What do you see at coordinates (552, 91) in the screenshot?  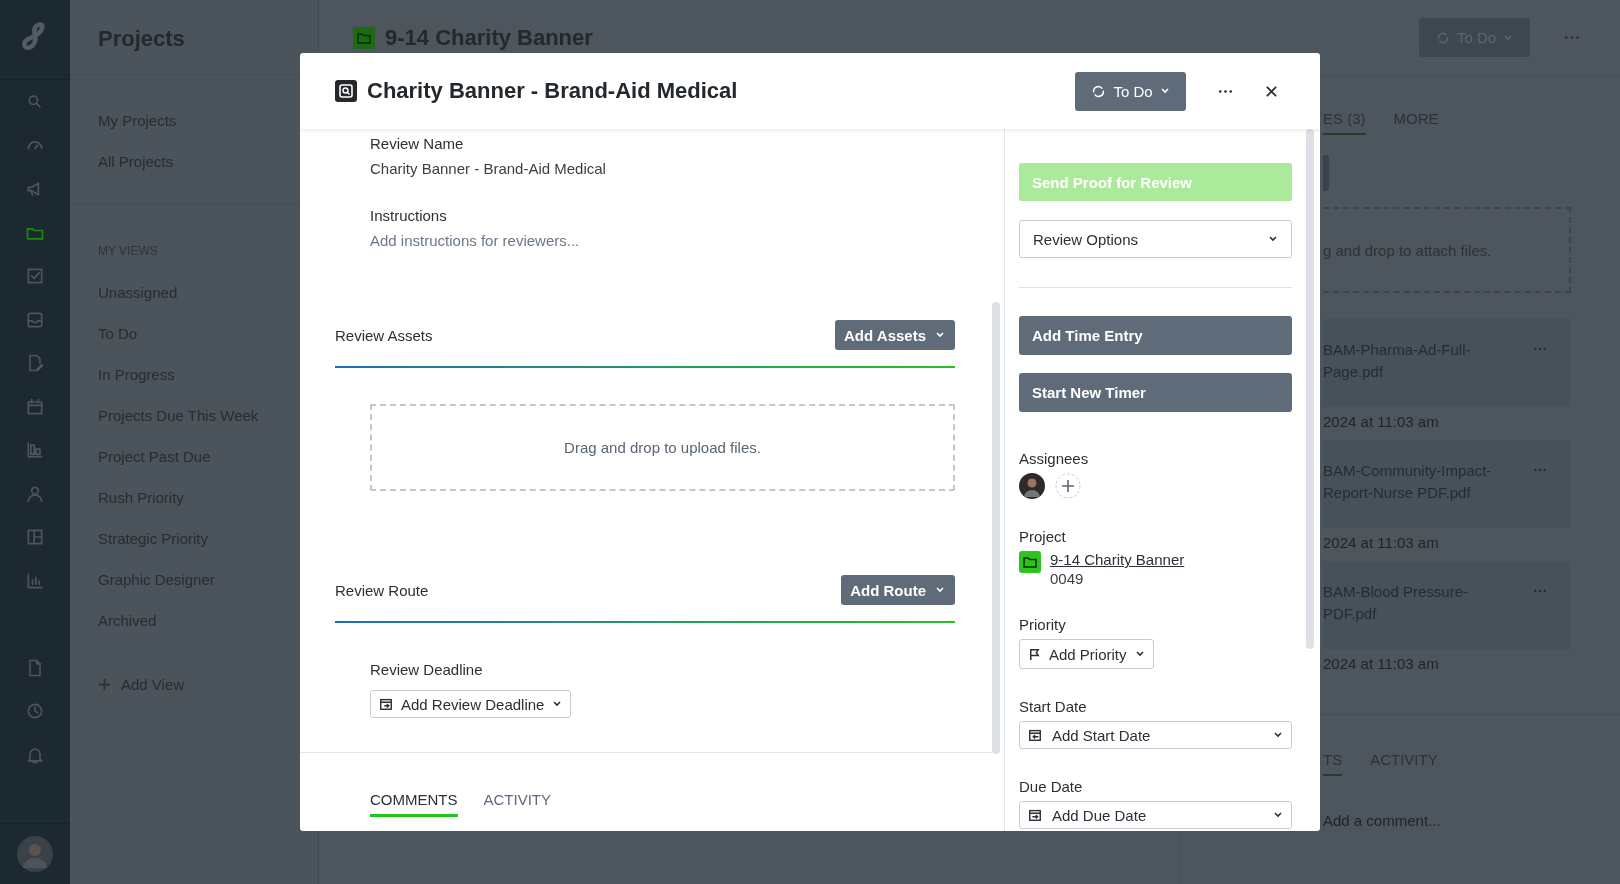 I see `dialog-title: Charity Banner - Brand-Aid Medical` at bounding box center [552, 91].